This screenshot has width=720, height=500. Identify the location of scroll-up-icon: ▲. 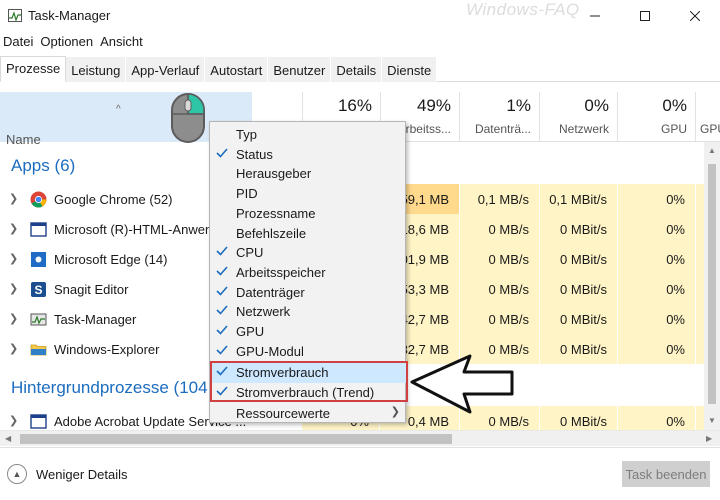
(712, 150).